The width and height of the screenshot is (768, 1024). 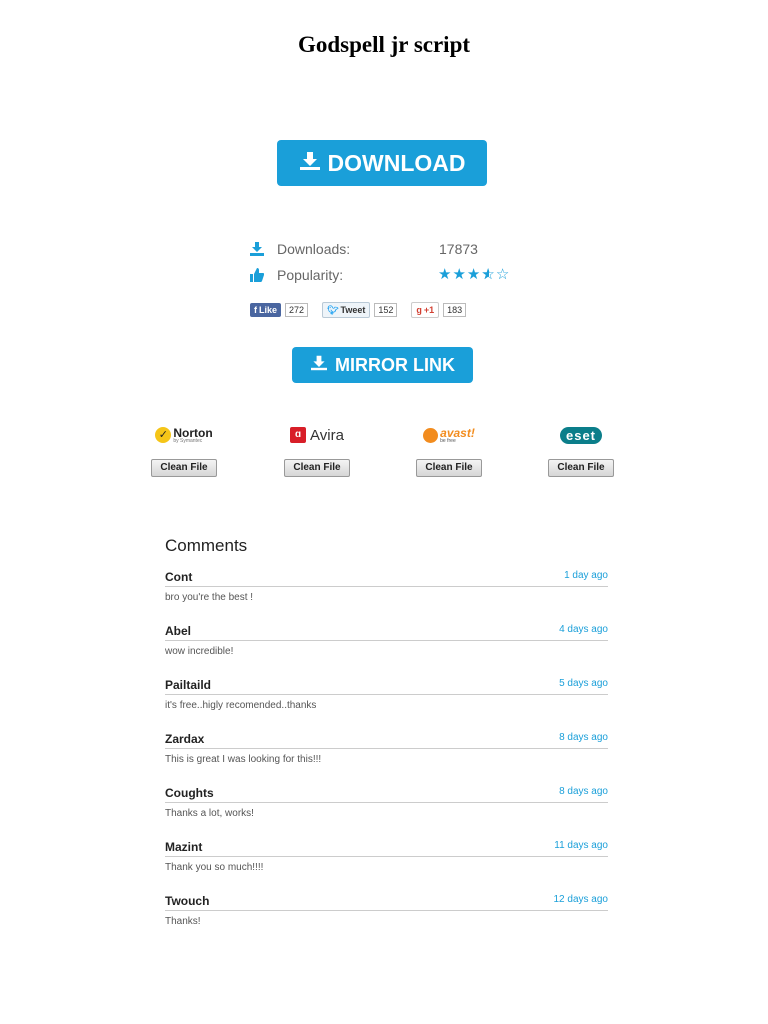 What do you see at coordinates (310, 275) in the screenshot?
I see `popularity-label: Popularity:` at bounding box center [310, 275].